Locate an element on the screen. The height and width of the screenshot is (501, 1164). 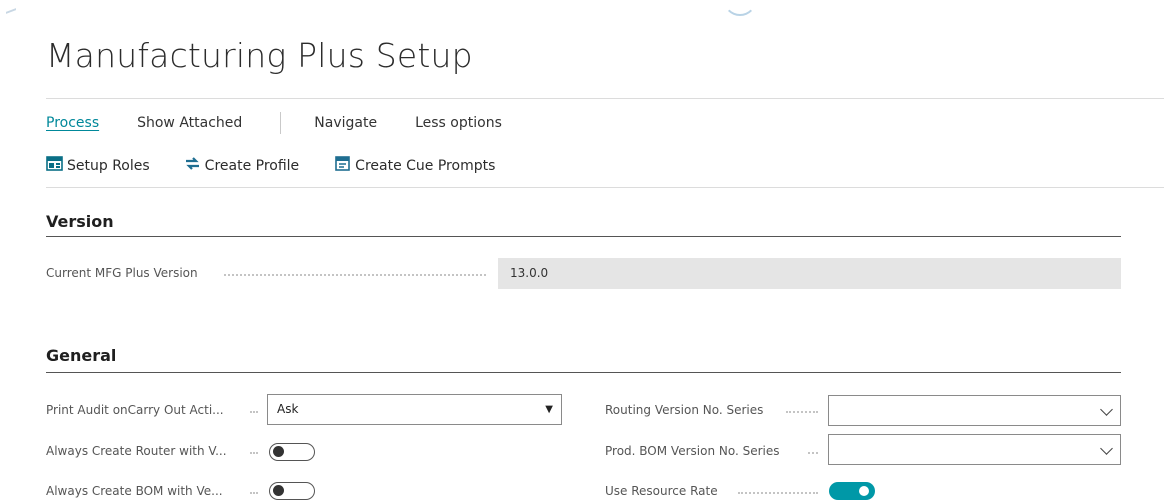
page-title: Manufacturing Plus Setup is located at coordinates (259, 55).